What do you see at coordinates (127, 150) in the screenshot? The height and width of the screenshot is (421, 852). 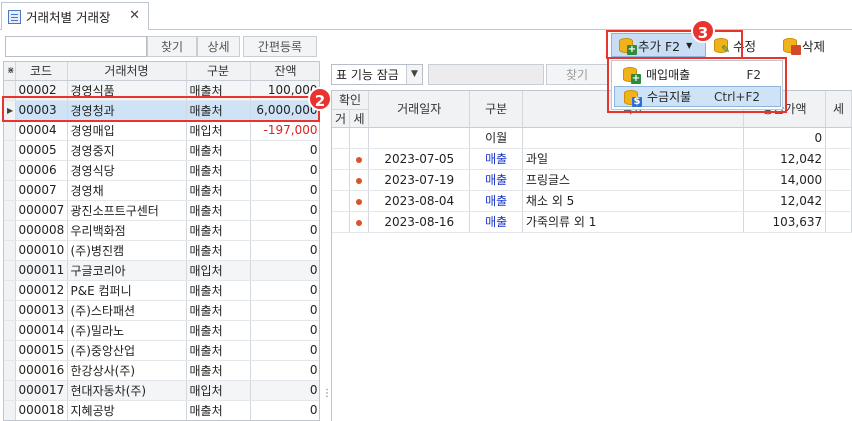 I see `cell-name: 경영중지` at bounding box center [127, 150].